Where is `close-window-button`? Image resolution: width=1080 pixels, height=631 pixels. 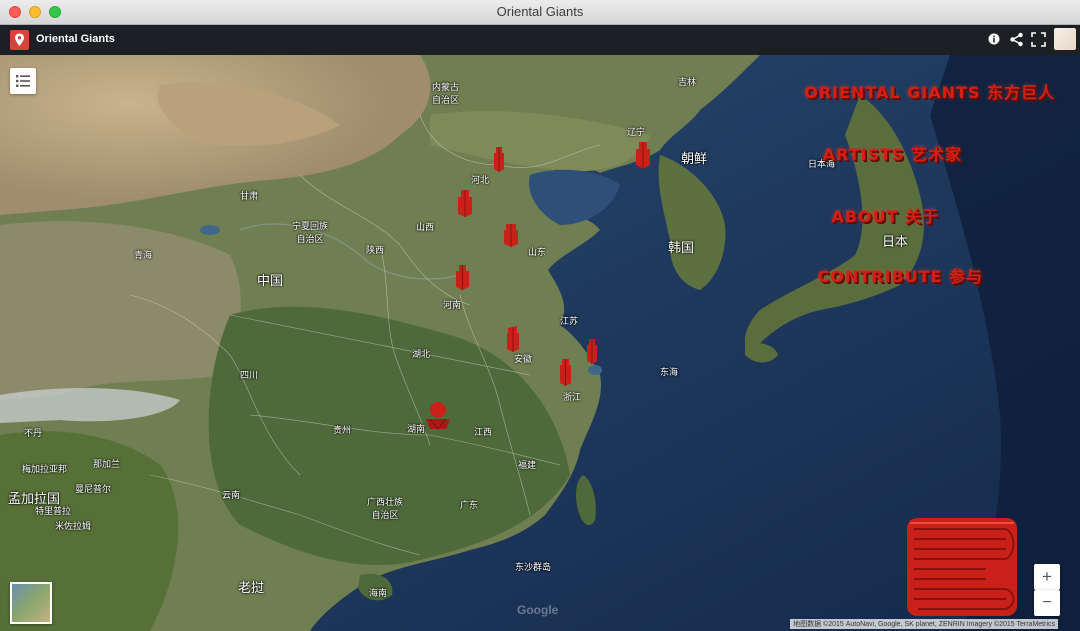 close-window-button is located at coordinates (15, 12).